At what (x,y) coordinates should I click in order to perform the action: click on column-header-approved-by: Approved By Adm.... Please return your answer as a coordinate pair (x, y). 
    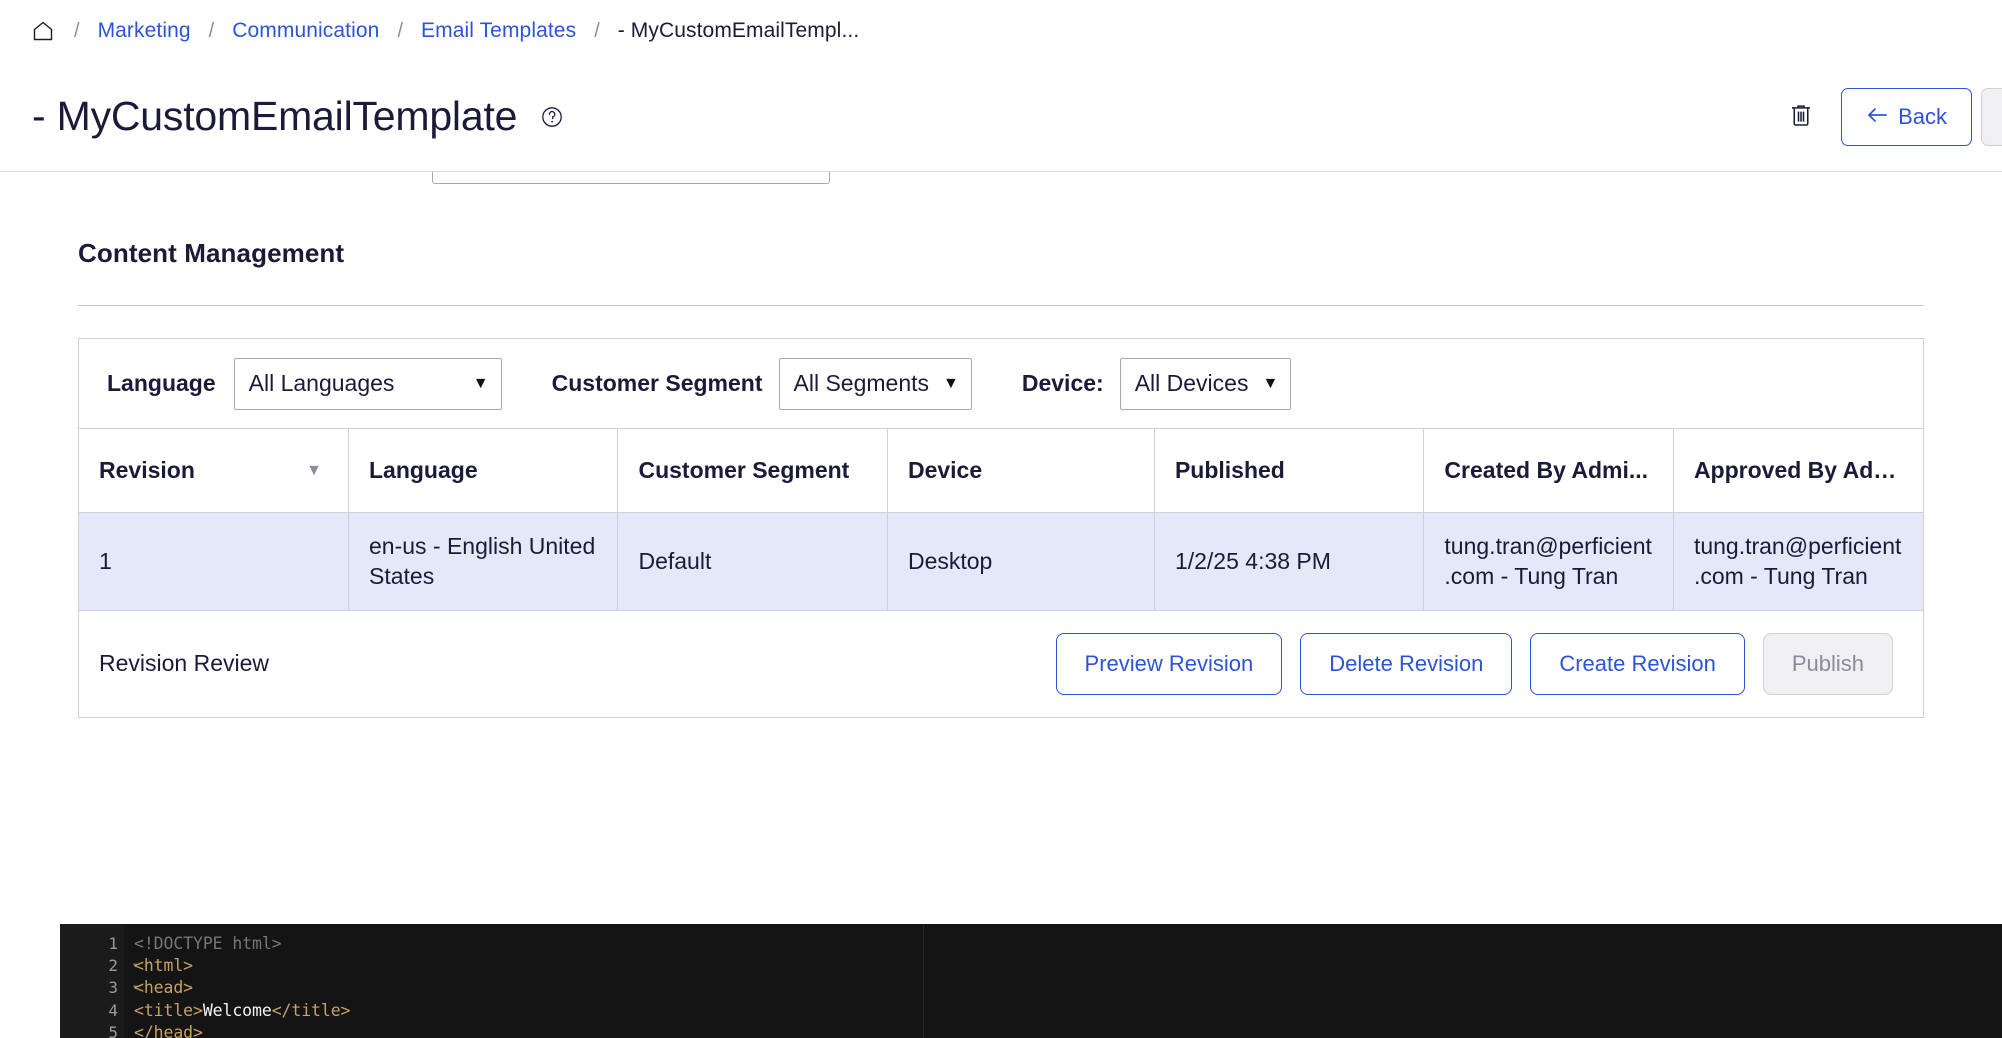
    Looking at the image, I should click on (1798, 471).